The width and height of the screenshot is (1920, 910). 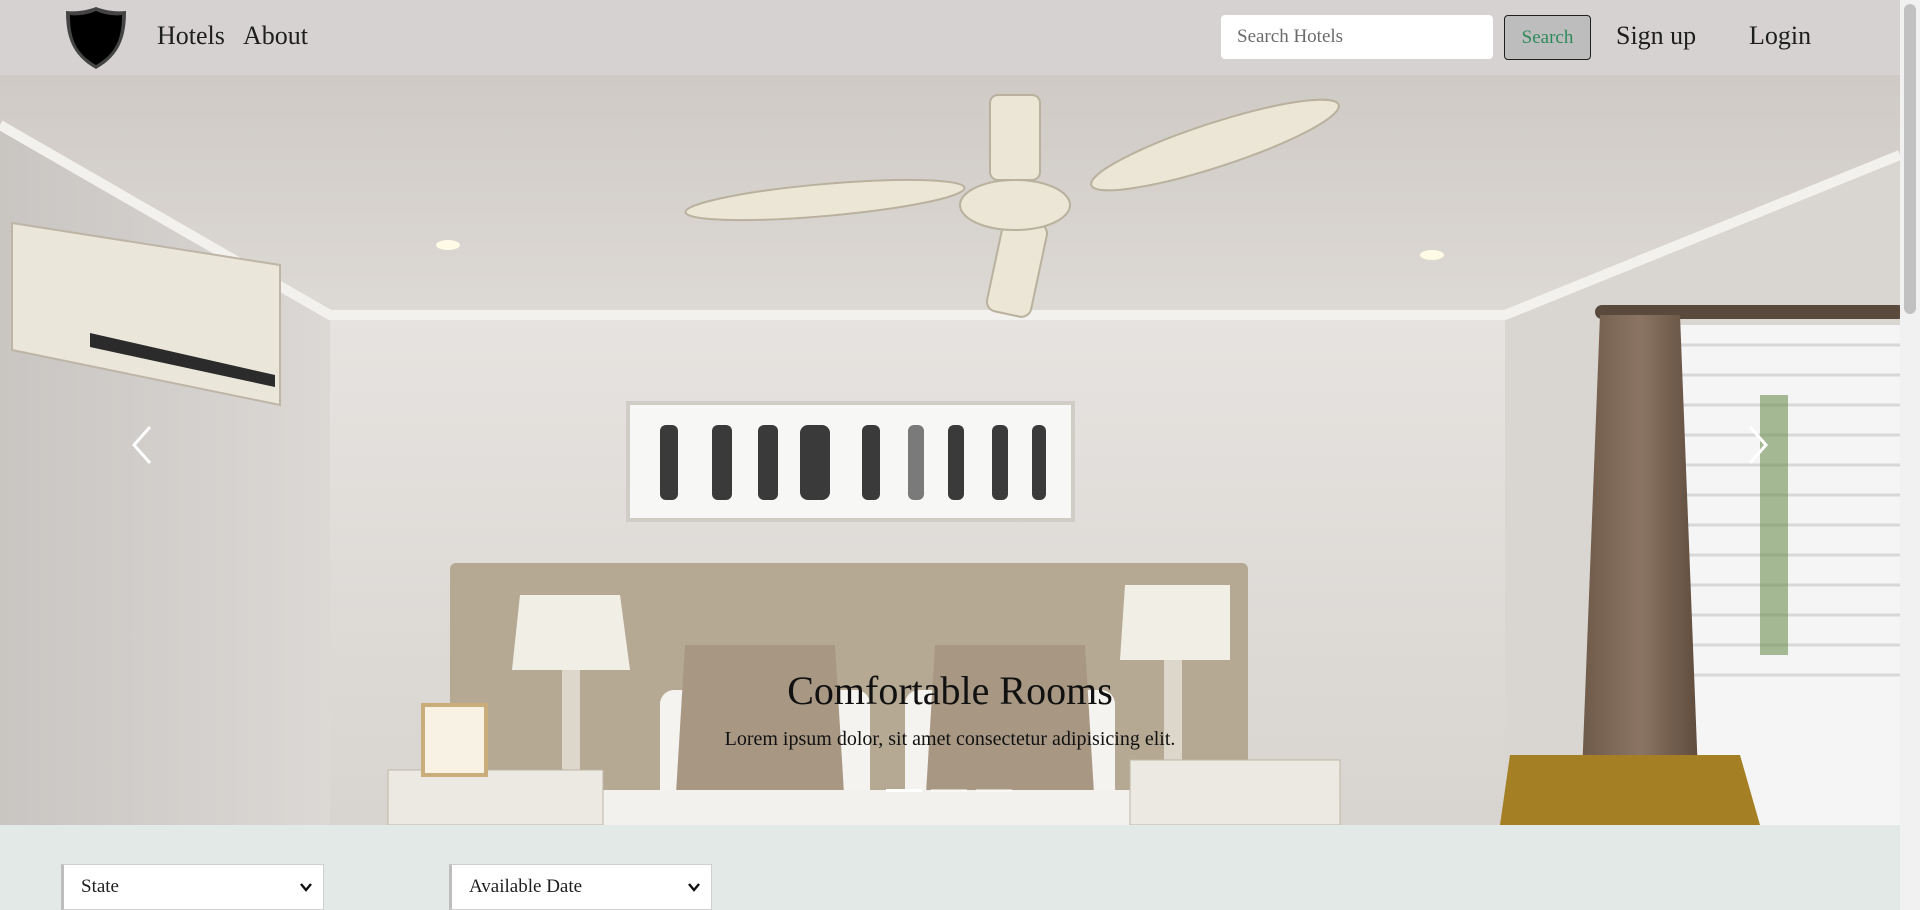 What do you see at coordinates (1547, 37) in the screenshot?
I see `search-button: Search` at bounding box center [1547, 37].